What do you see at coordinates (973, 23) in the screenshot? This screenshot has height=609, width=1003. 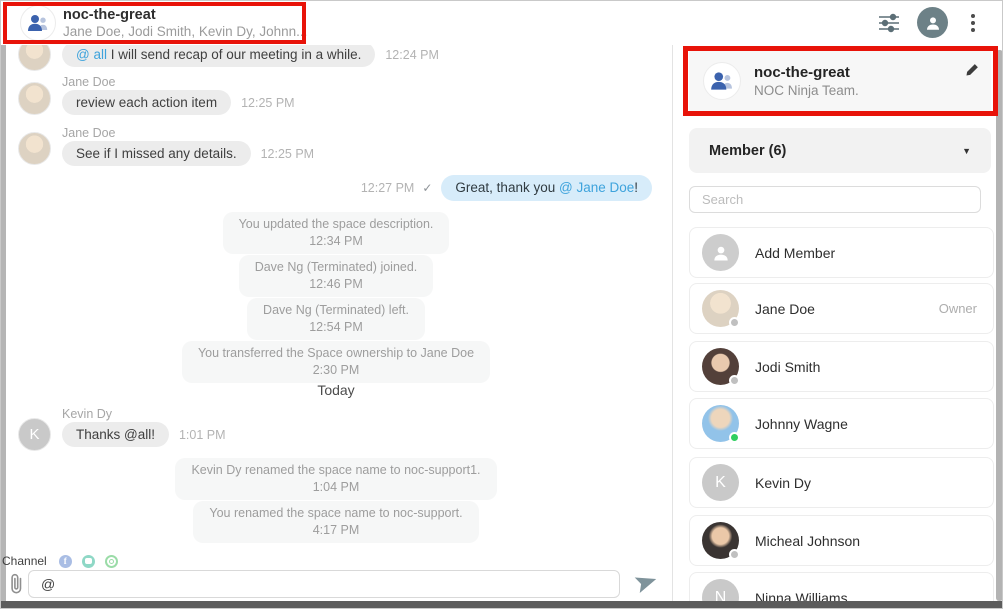 I see `kebab-menu-icon` at bounding box center [973, 23].